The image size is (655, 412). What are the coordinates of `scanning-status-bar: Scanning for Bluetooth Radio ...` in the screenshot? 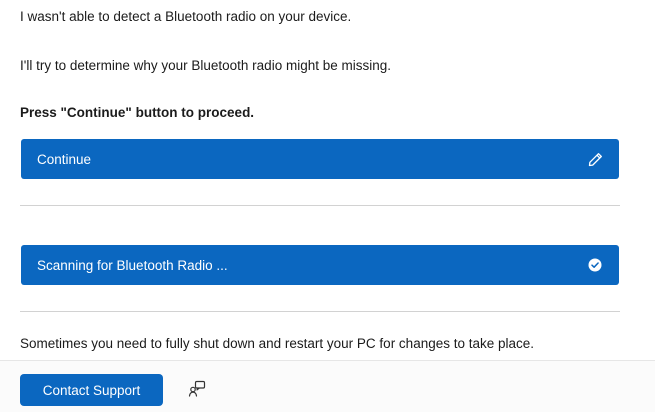 It's located at (320, 265).